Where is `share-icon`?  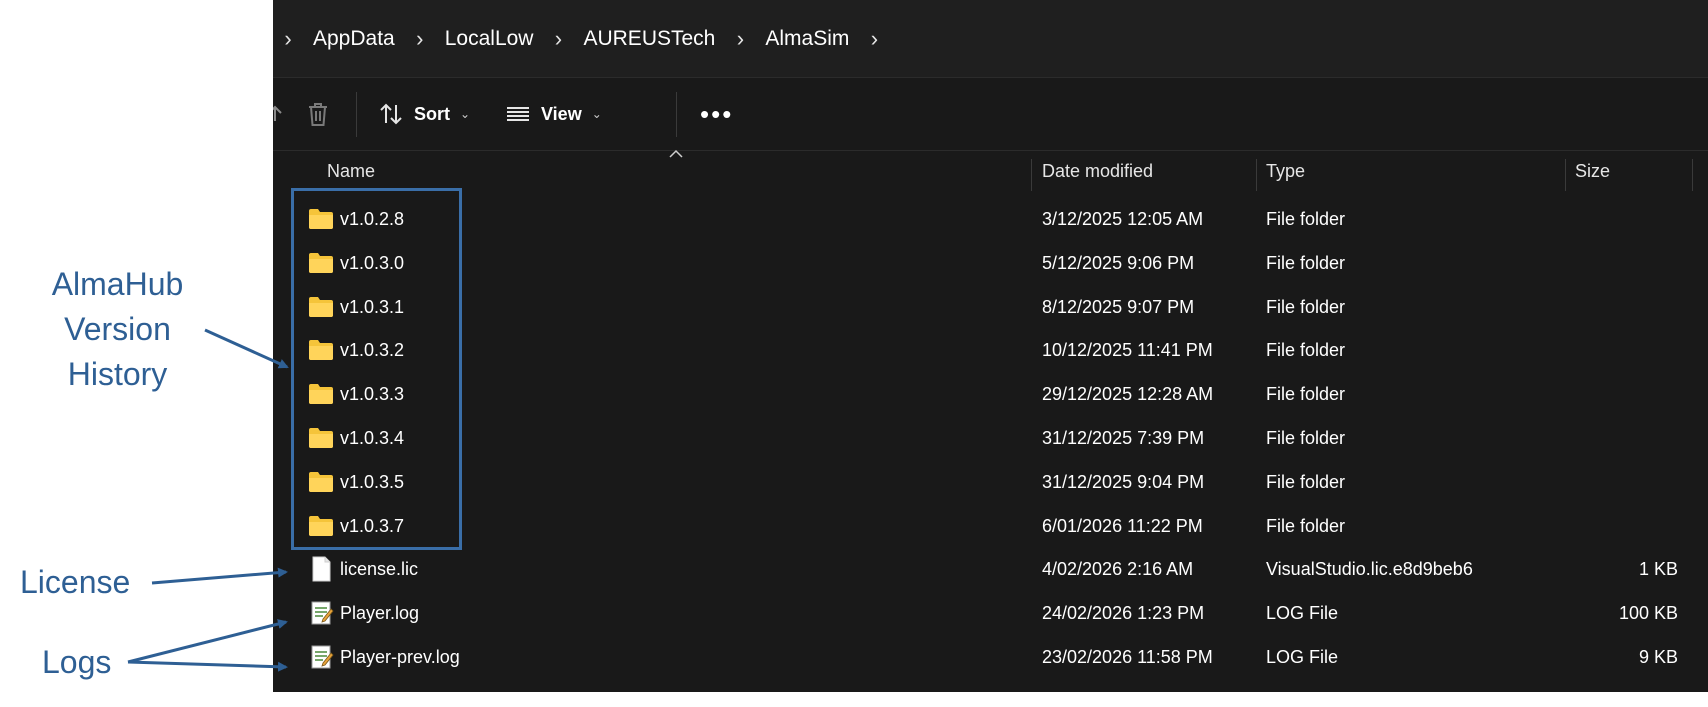
share-icon is located at coordinates (277, 113).